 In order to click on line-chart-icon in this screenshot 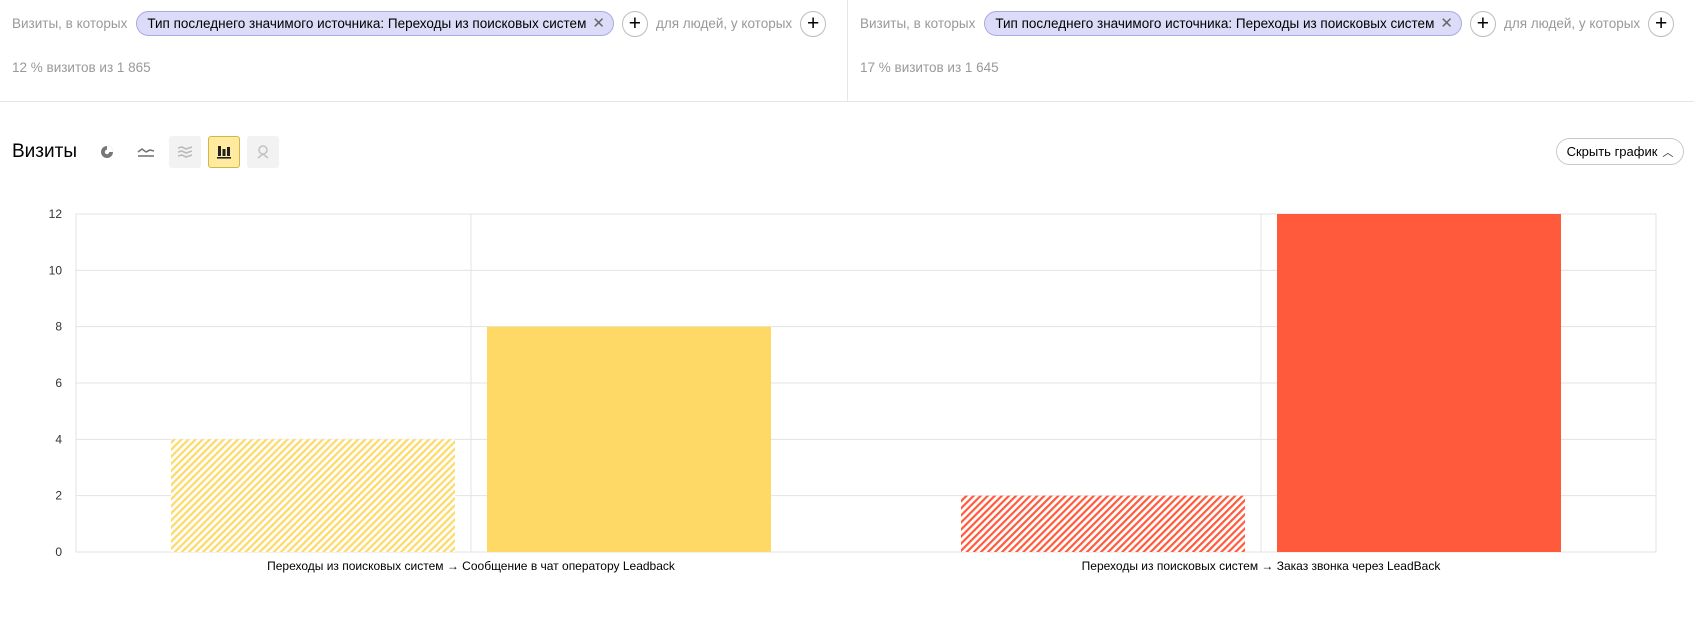, I will do `click(146, 152)`.